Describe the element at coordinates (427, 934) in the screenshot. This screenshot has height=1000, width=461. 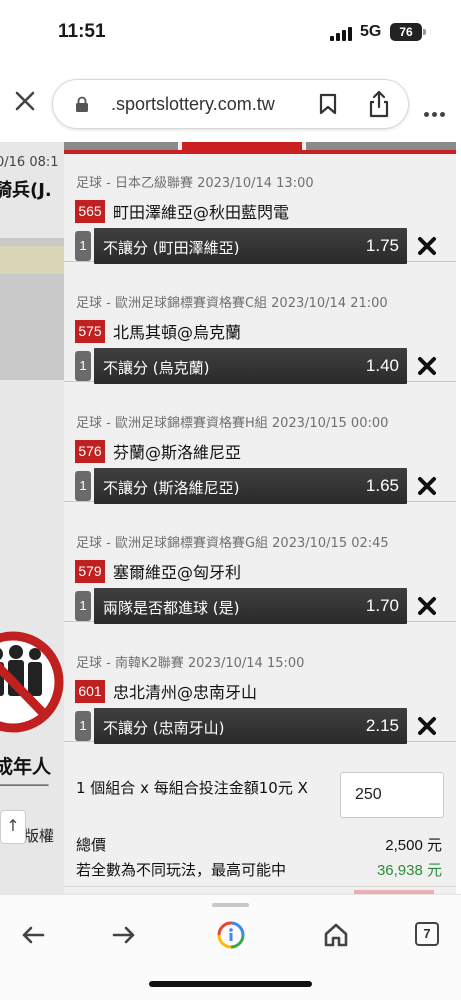
I see `tabs-button: 7` at that location.